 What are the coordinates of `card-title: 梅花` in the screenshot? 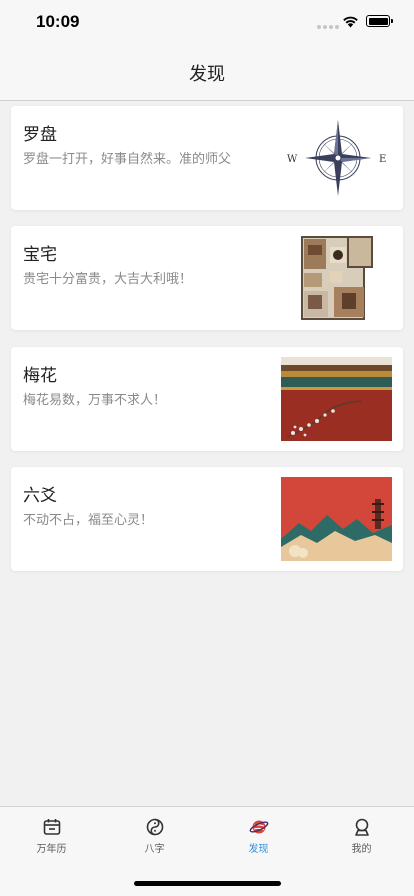 It's located at (40, 376).